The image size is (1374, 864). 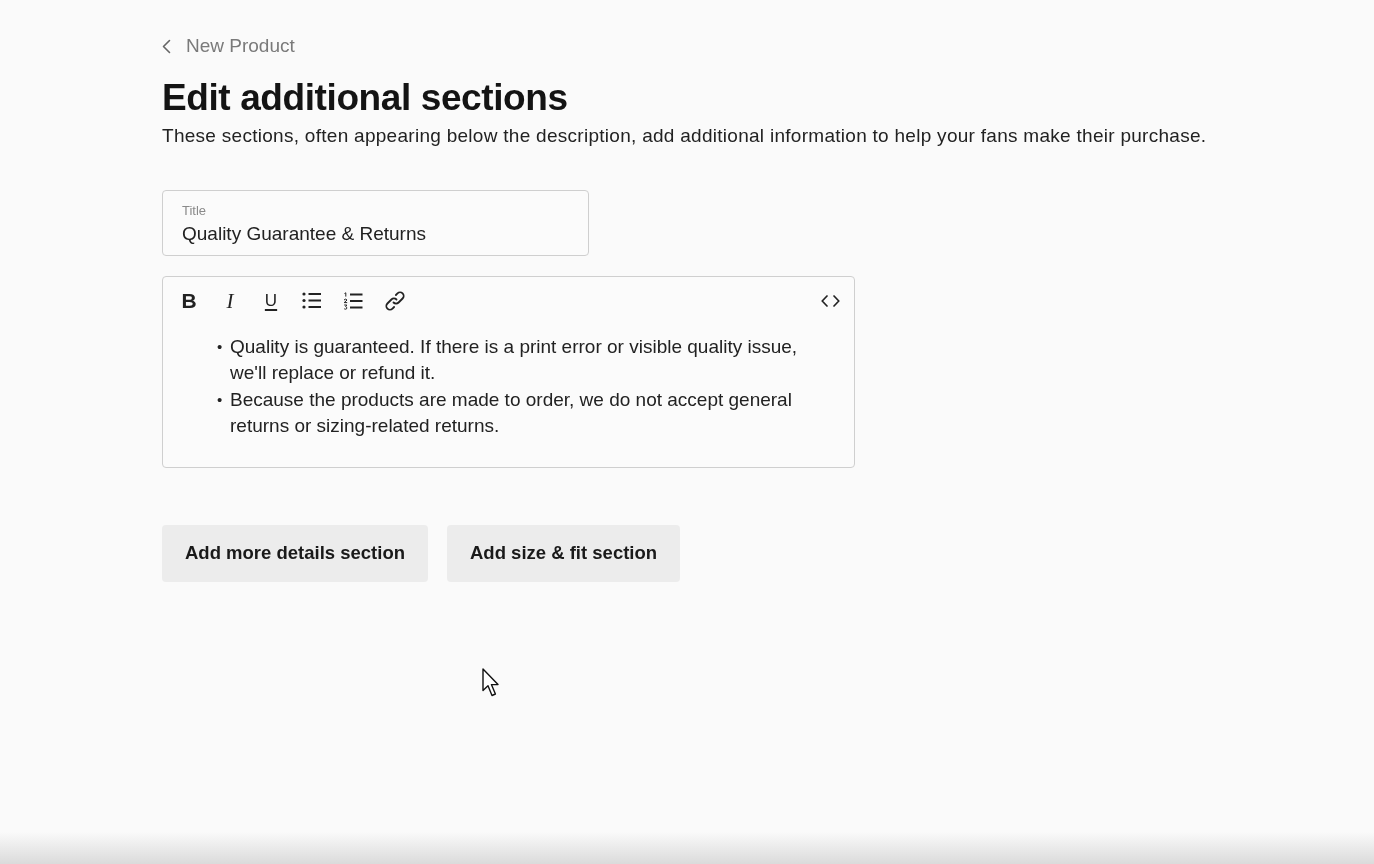 What do you see at coordinates (376, 233) in the screenshot?
I see `title-input: Quality Guarantee & Returns` at bounding box center [376, 233].